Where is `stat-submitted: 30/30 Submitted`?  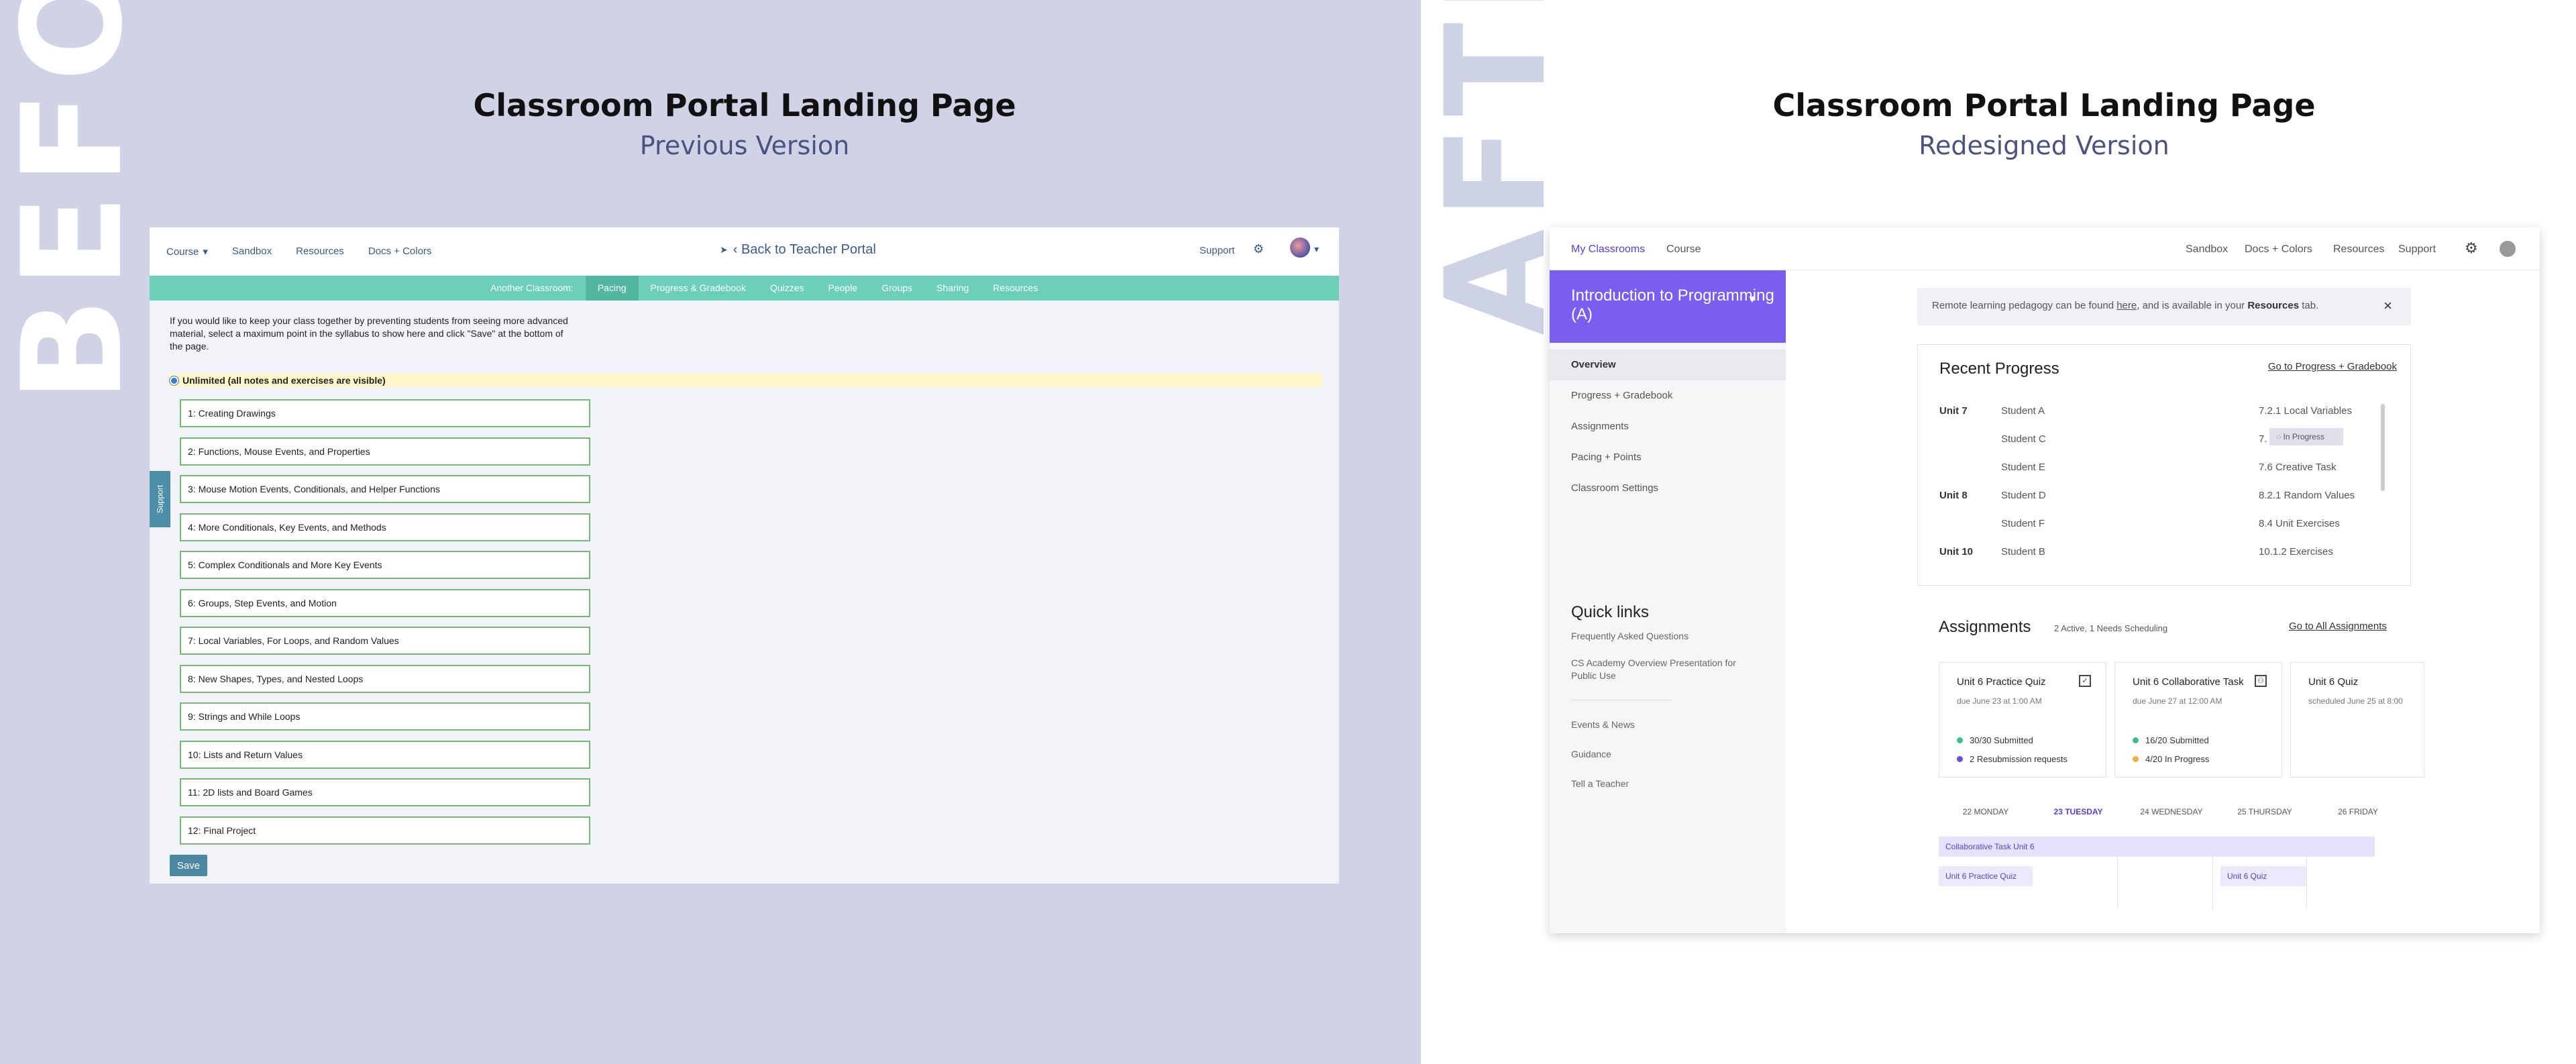 stat-submitted: 30/30 Submitted is located at coordinates (1995, 740).